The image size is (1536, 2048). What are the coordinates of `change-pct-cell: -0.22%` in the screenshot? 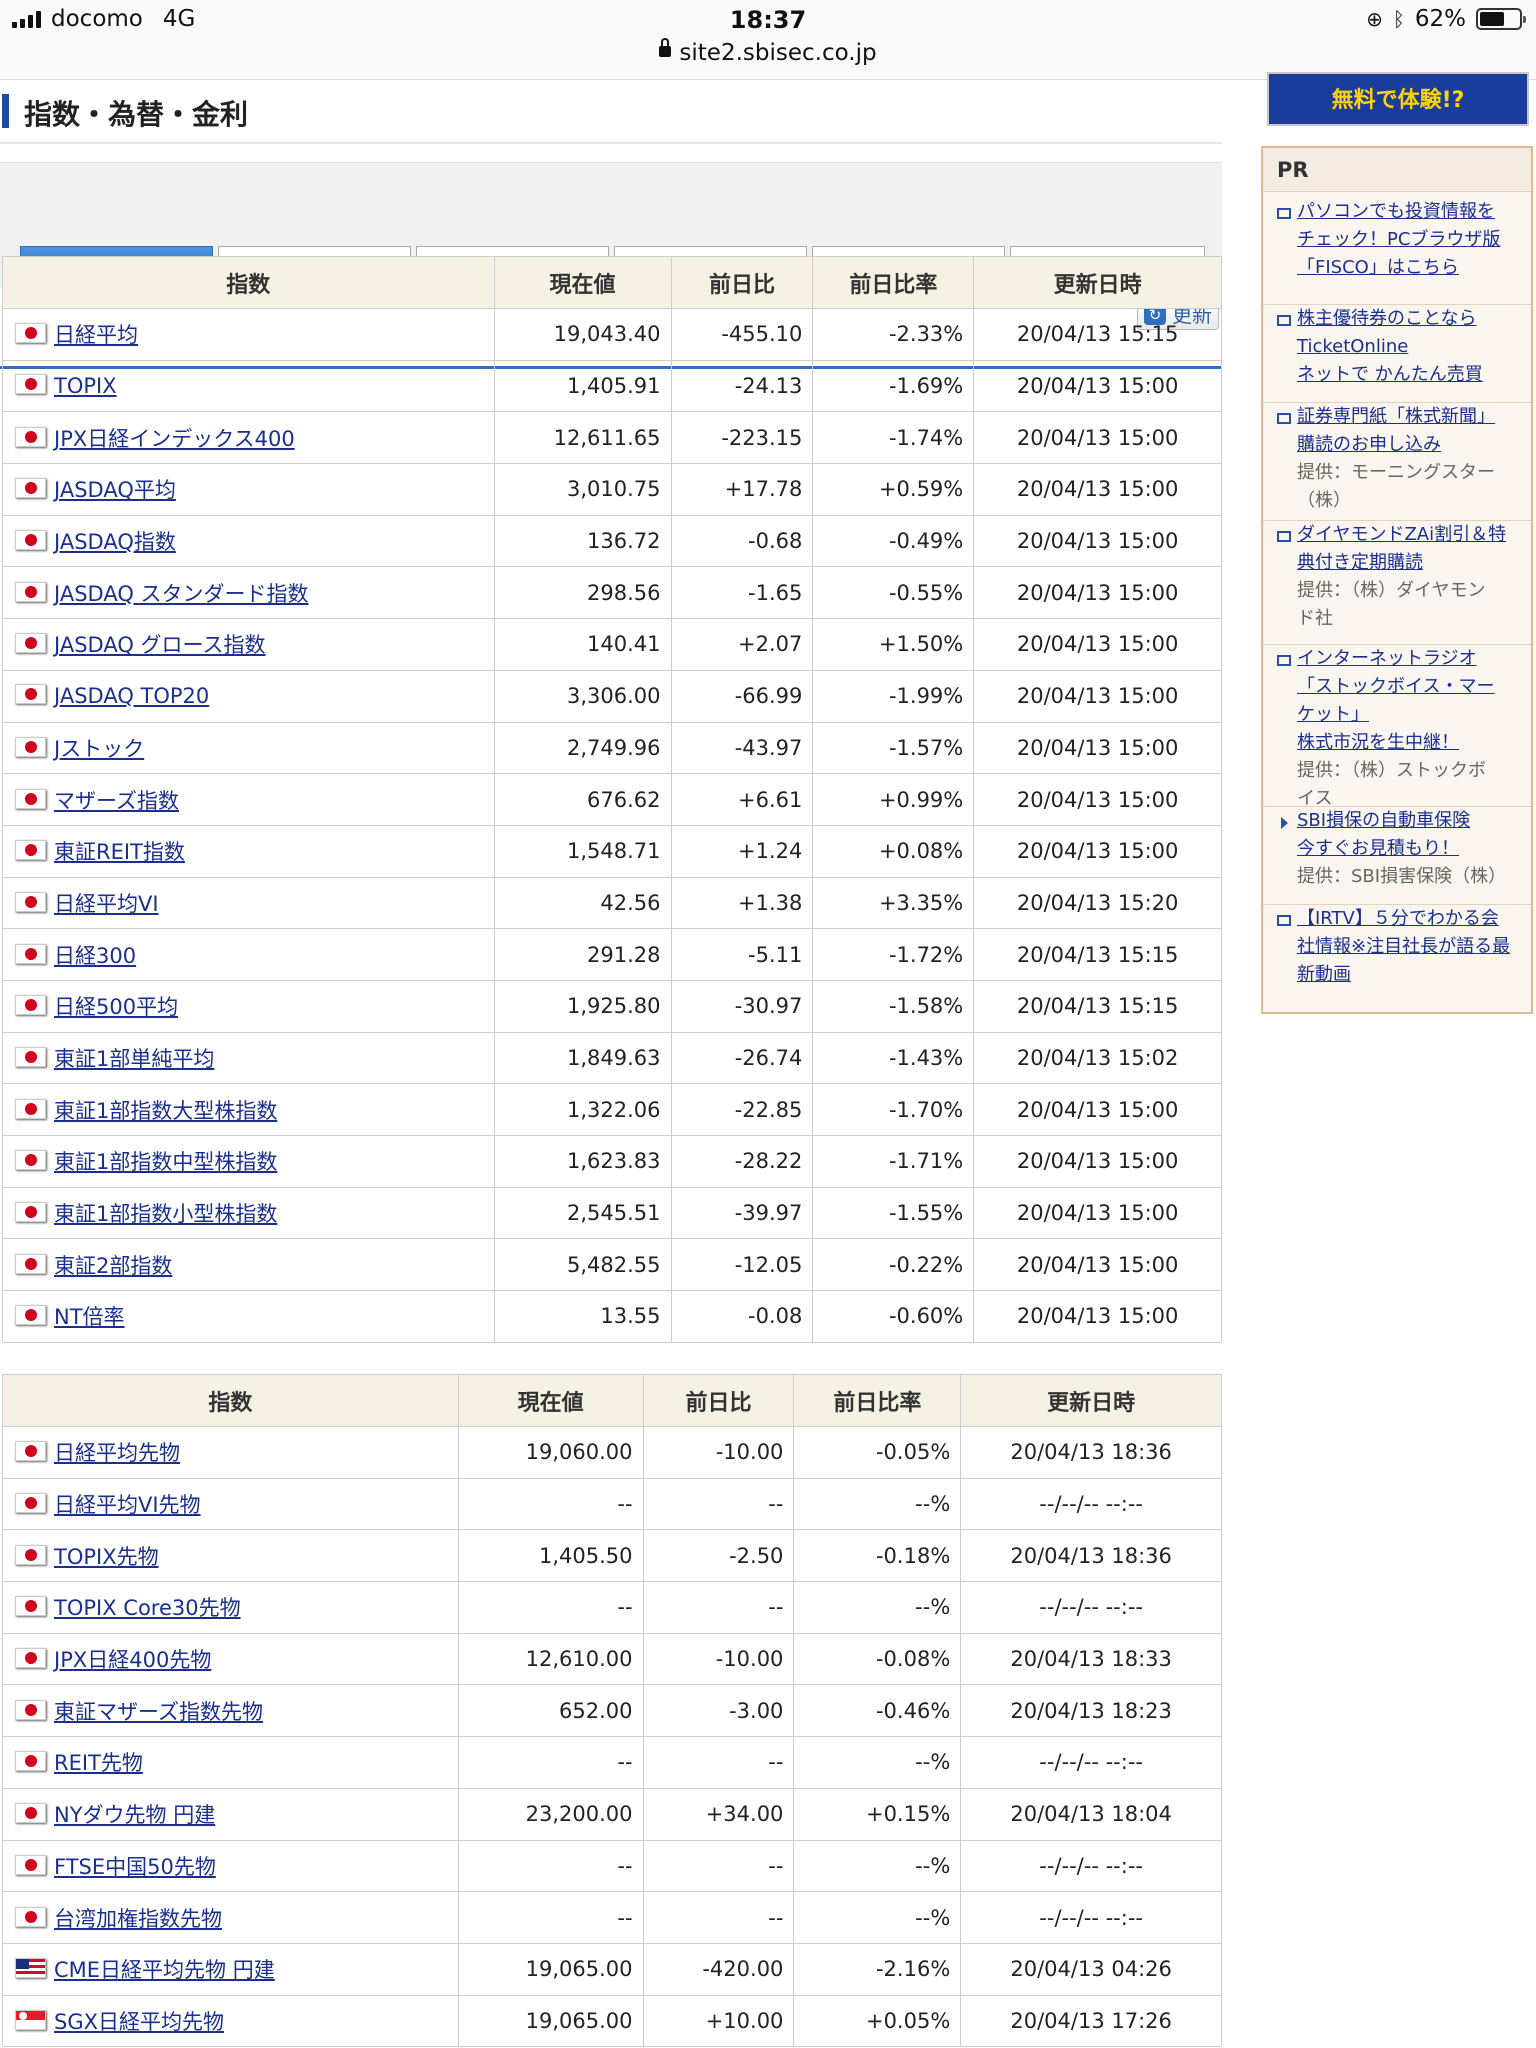 It's located at (893, 1265).